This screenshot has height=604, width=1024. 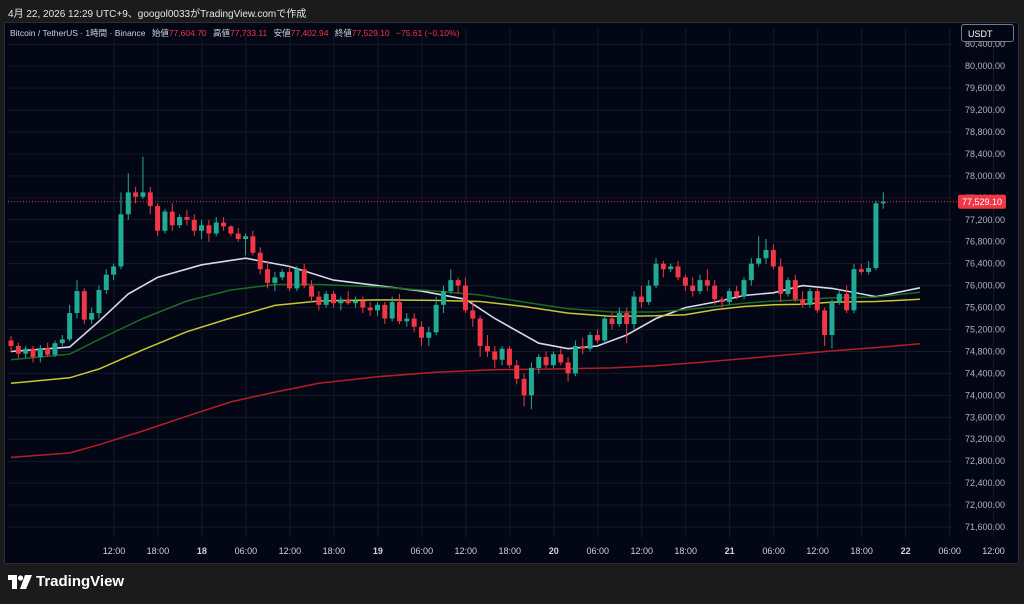 What do you see at coordinates (77, 33) in the screenshot?
I see `symbol-label: Bitcoin / TetherUS · 1時間 · Binance` at bounding box center [77, 33].